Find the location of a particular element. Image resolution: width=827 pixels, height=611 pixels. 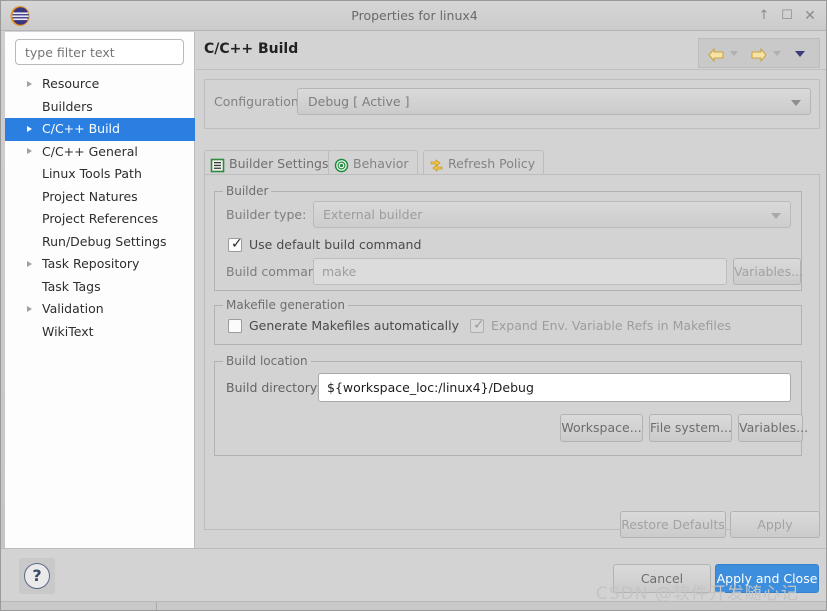

question-mark-icon: ? is located at coordinates (37, 576).